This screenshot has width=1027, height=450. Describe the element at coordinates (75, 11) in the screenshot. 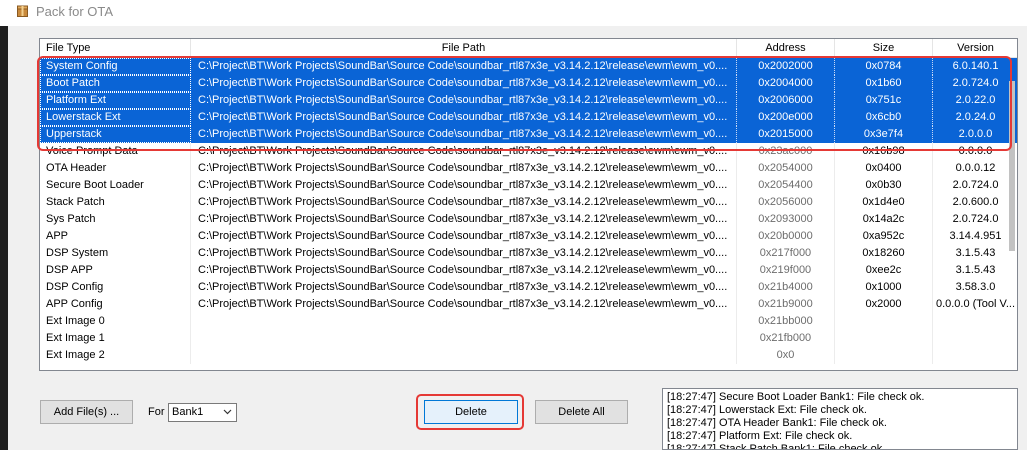

I see `window-title: Pack for OTA` at that location.